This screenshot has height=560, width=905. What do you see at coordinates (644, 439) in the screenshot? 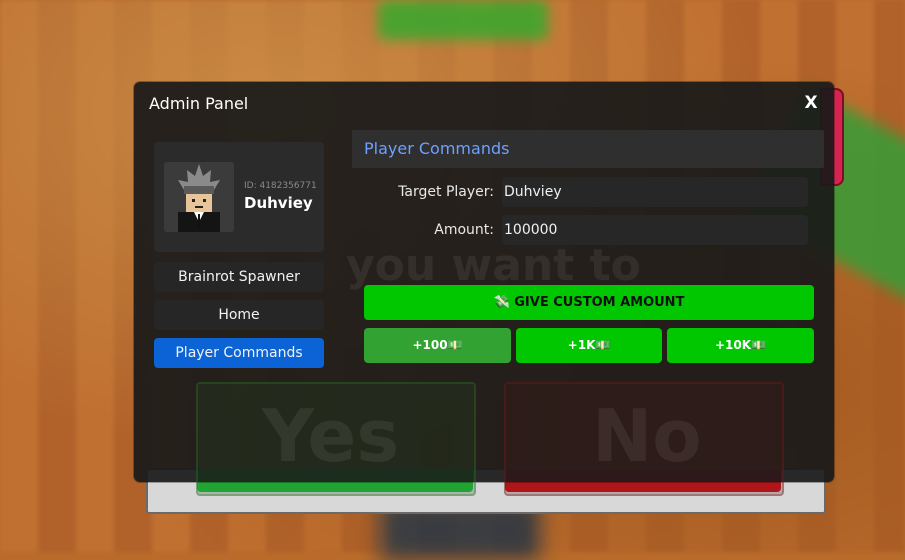
I see `ghost-no-button` at bounding box center [644, 439].